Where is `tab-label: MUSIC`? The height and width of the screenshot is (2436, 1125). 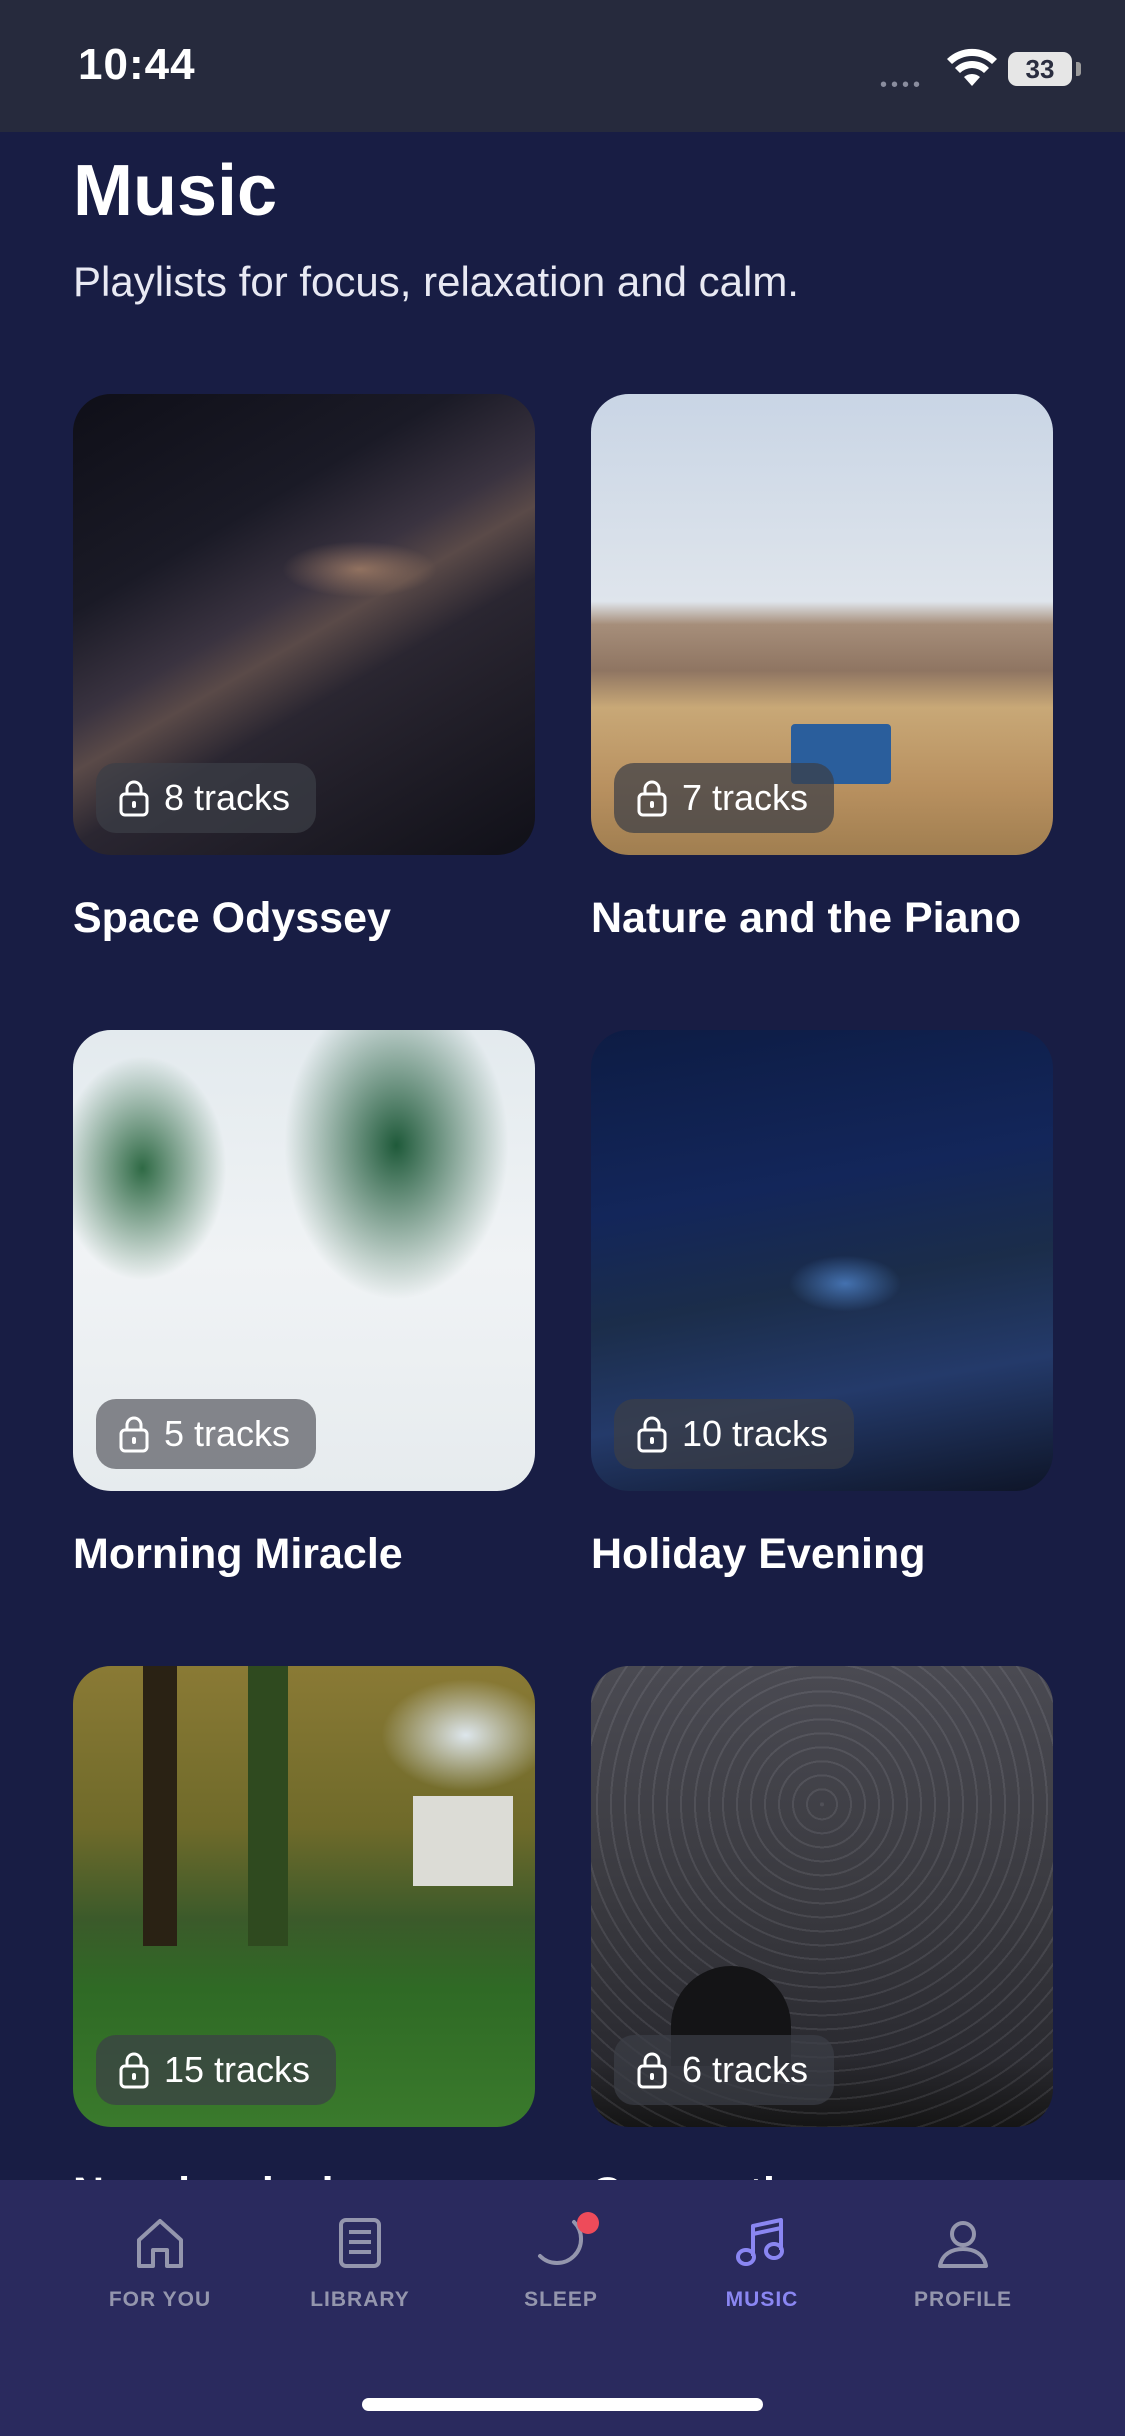 tab-label: MUSIC is located at coordinates (762, 2299).